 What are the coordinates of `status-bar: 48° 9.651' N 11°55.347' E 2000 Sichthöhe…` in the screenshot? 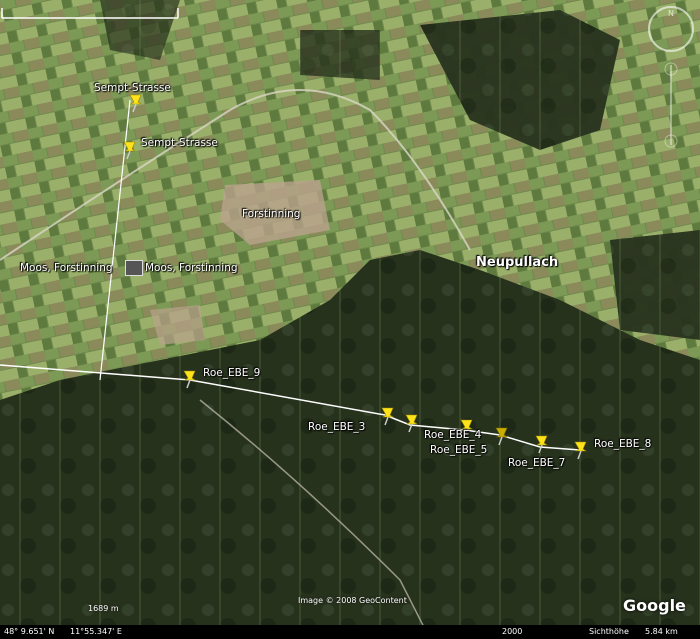 It's located at (350, 632).